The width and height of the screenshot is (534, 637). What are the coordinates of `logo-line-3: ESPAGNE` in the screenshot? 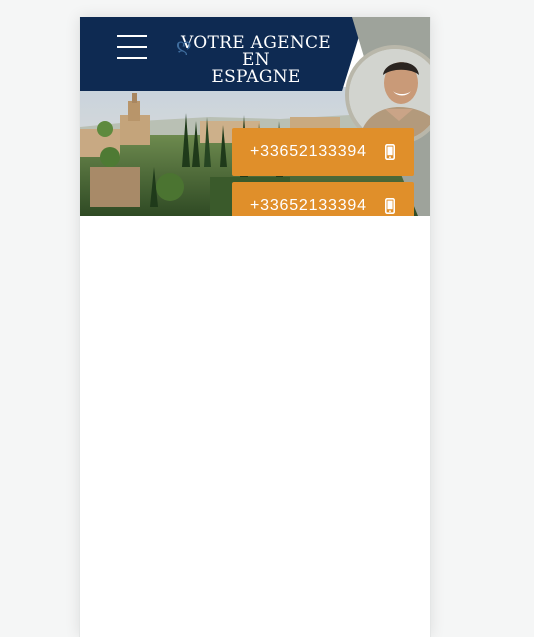 It's located at (256, 77).